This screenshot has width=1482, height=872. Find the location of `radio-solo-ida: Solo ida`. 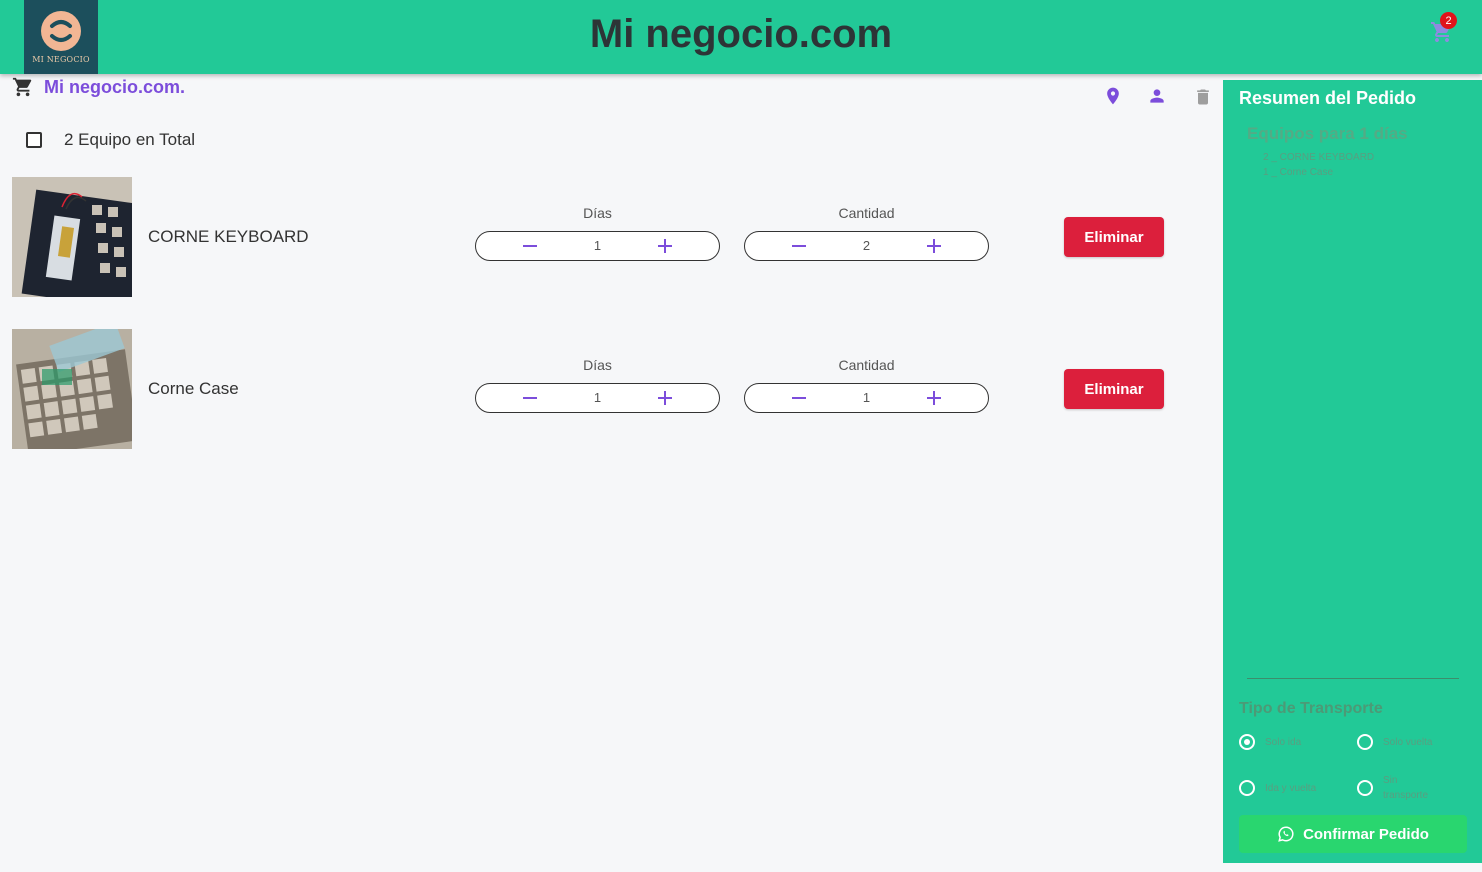

radio-solo-ida: Solo ida is located at coordinates (1270, 742).